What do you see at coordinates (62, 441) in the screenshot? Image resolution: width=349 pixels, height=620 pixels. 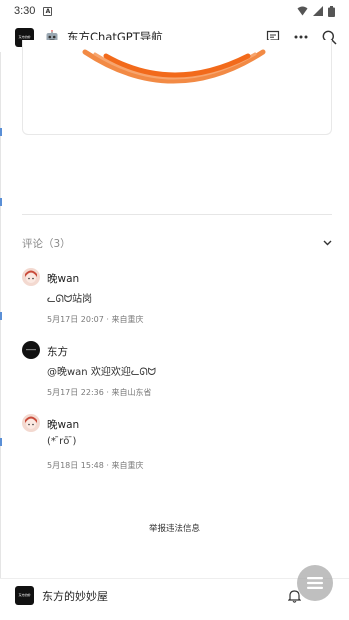 I see `comment-text: (* ̄rō ̄)` at bounding box center [62, 441].